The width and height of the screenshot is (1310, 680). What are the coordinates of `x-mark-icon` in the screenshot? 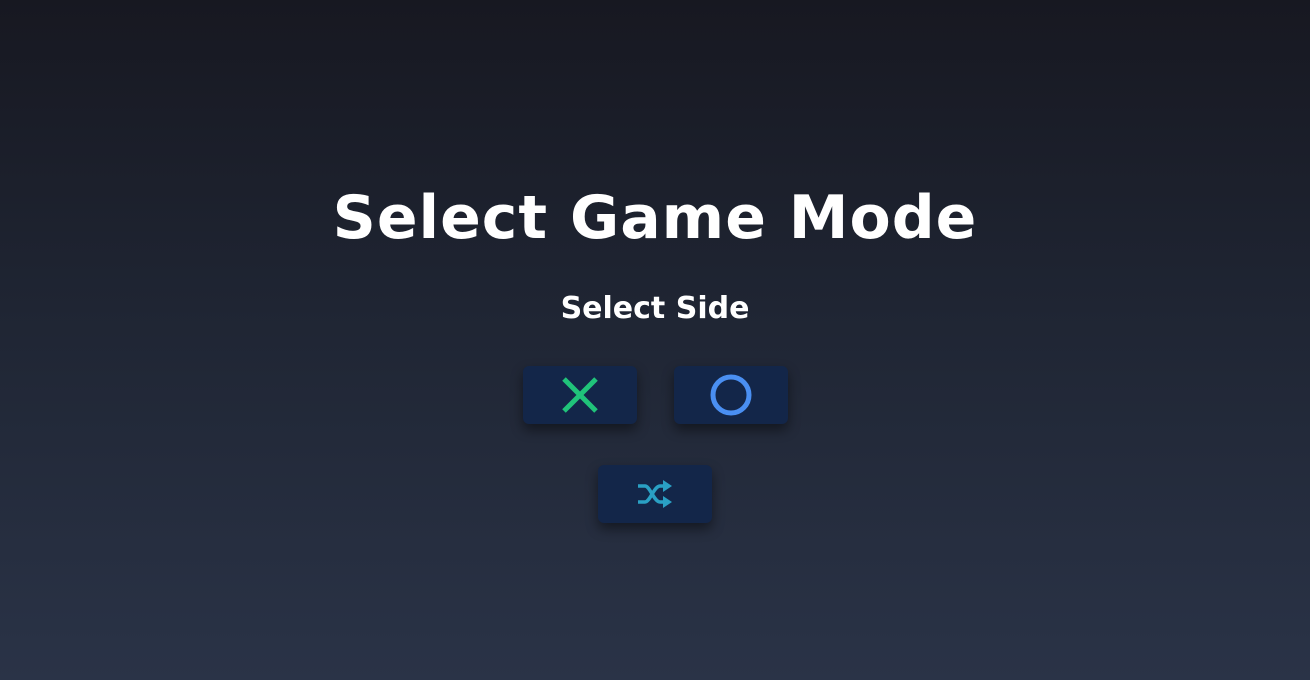 It's located at (580, 395).